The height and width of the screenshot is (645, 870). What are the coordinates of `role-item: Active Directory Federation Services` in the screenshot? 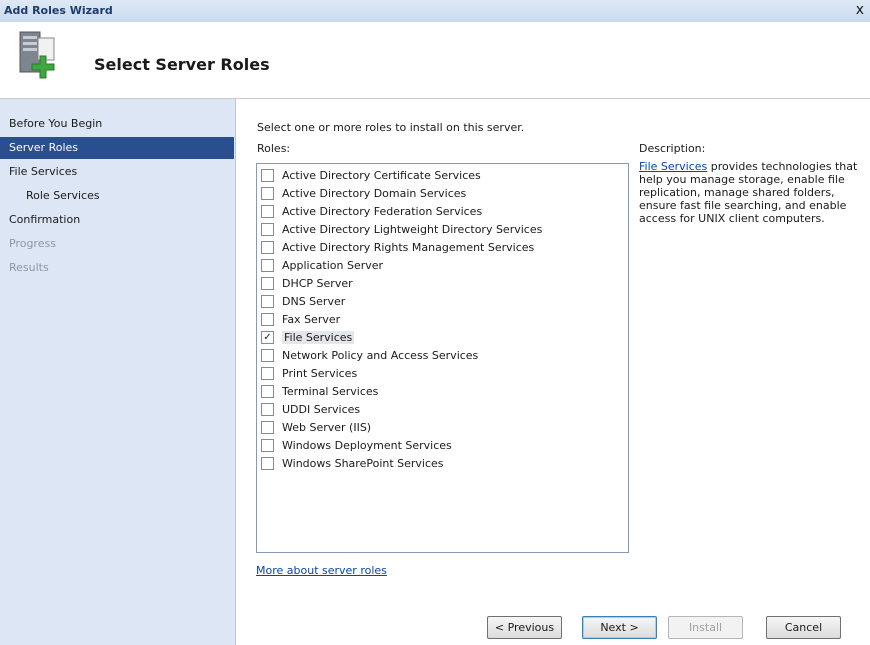 It's located at (371, 211).